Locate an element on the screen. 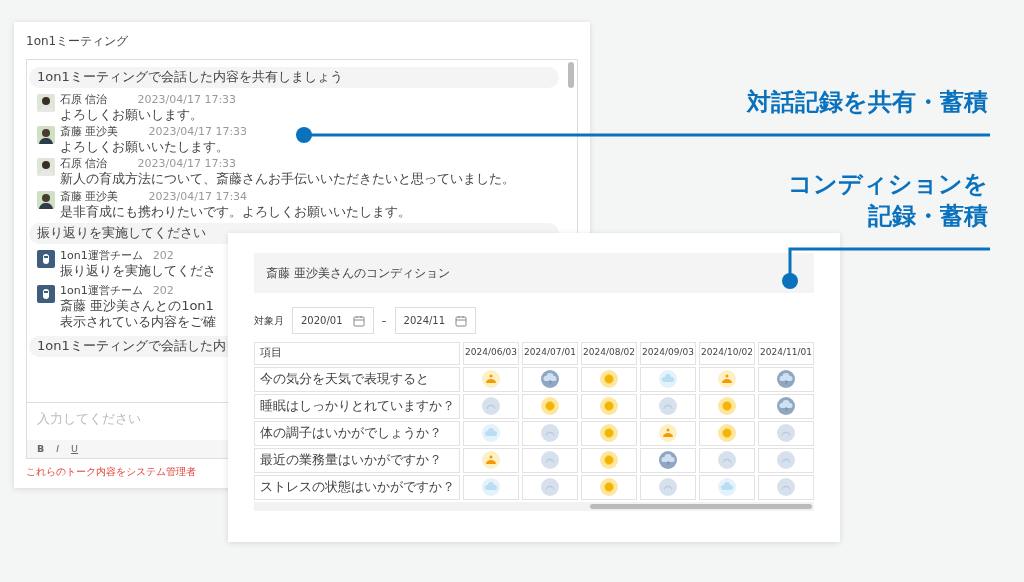  column-header: 2024/07/01 is located at coordinates (550, 353).